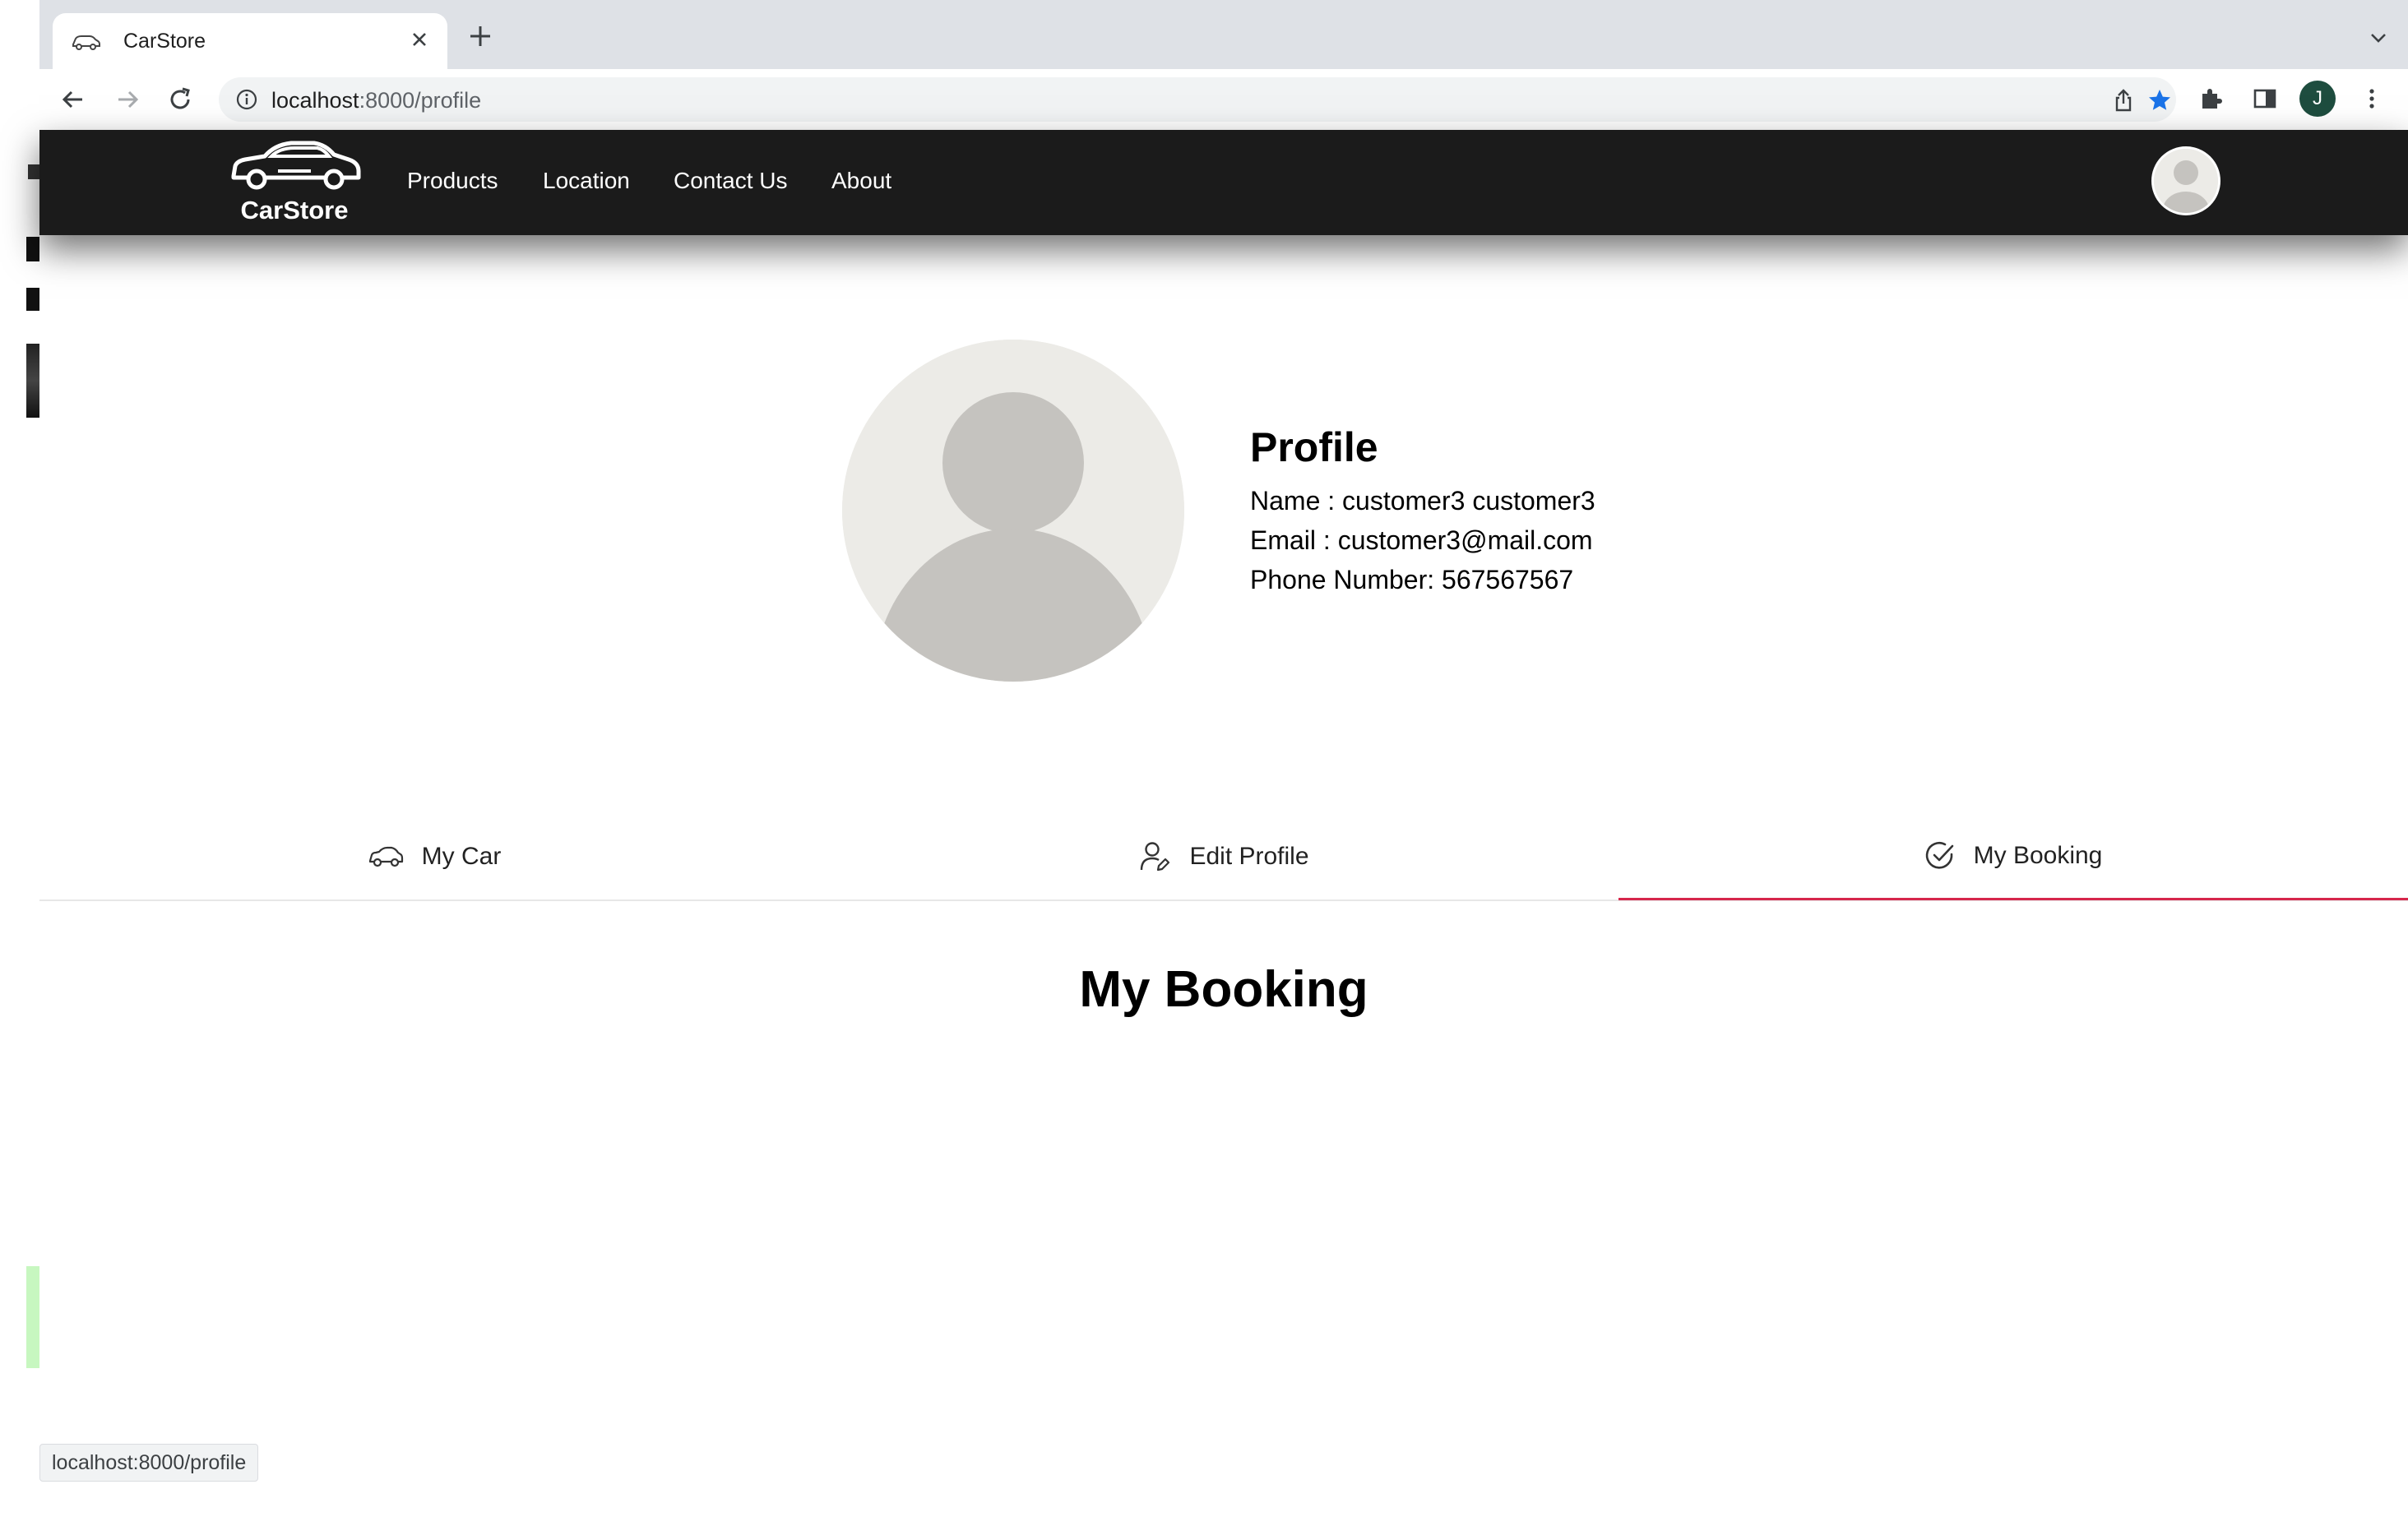 The width and height of the screenshot is (2408, 1526). Describe the element at coordinates (385, 856) in the screenshot. I see `car-icon` at that location.